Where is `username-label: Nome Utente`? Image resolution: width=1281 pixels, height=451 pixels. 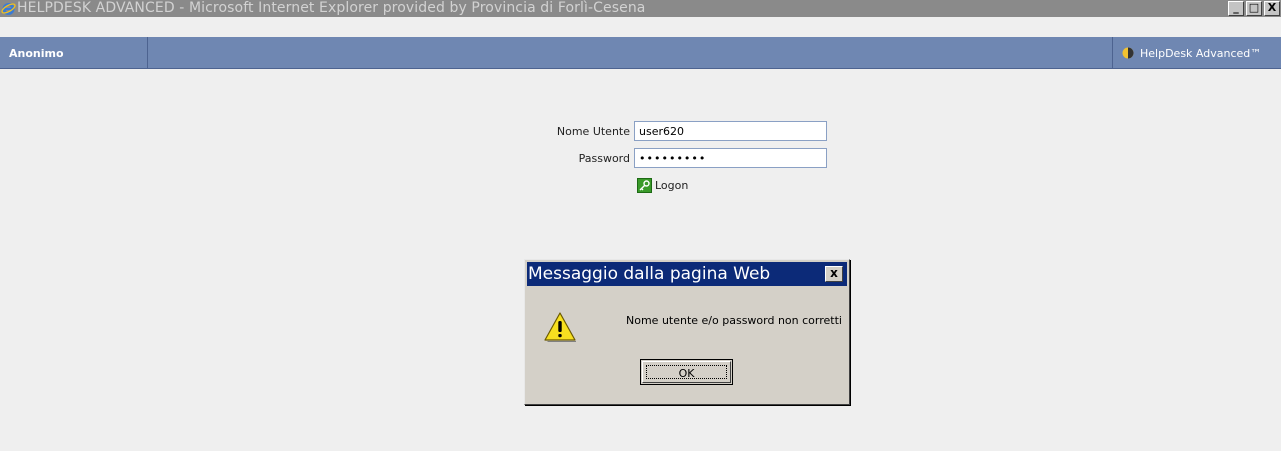
username-label: Nome Utente is located at coordinates (593, 131).